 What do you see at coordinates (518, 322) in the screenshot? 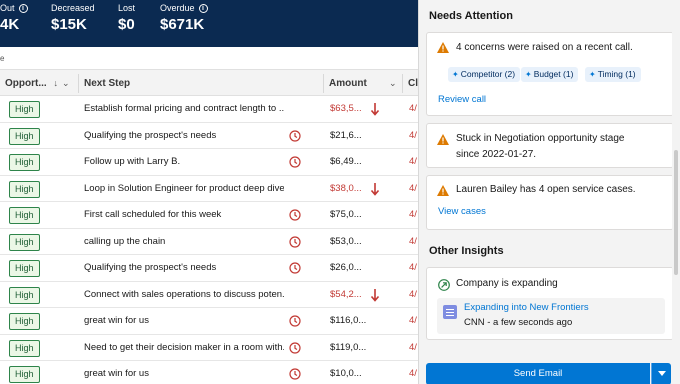
I see `article-meta: CNN - a few seconds ago` at bounding box center [518, 322].